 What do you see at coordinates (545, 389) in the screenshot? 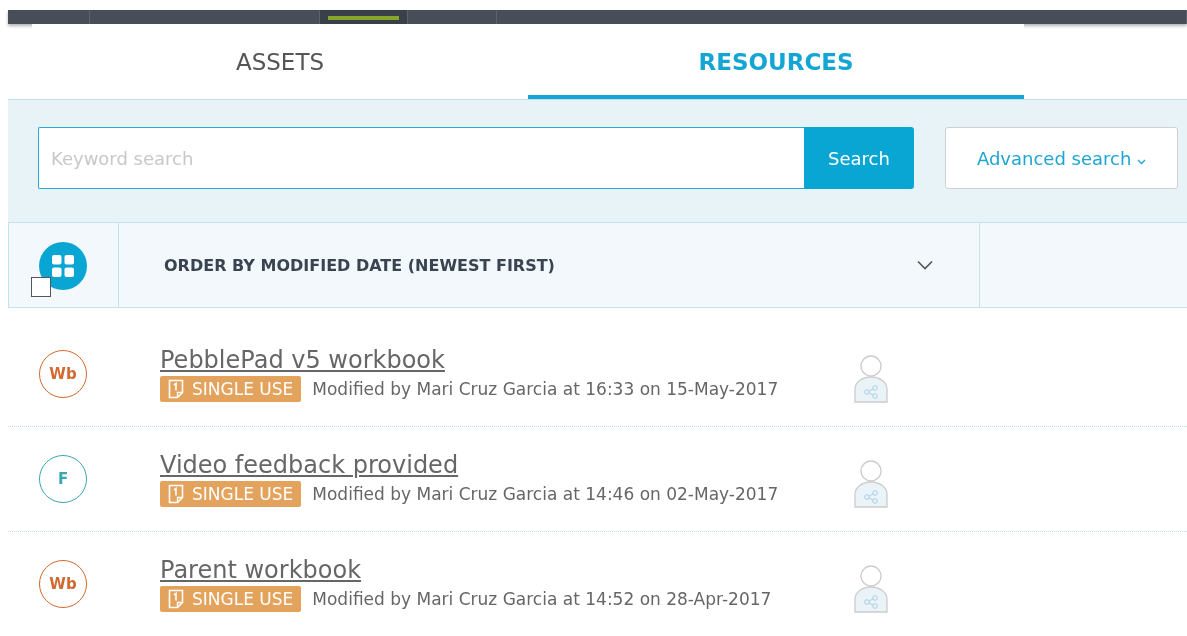
I see `modified-text: Modified by Mari Cruz Garcia at 16:33 on 15-May-2017` at bounding box center [545, 389].